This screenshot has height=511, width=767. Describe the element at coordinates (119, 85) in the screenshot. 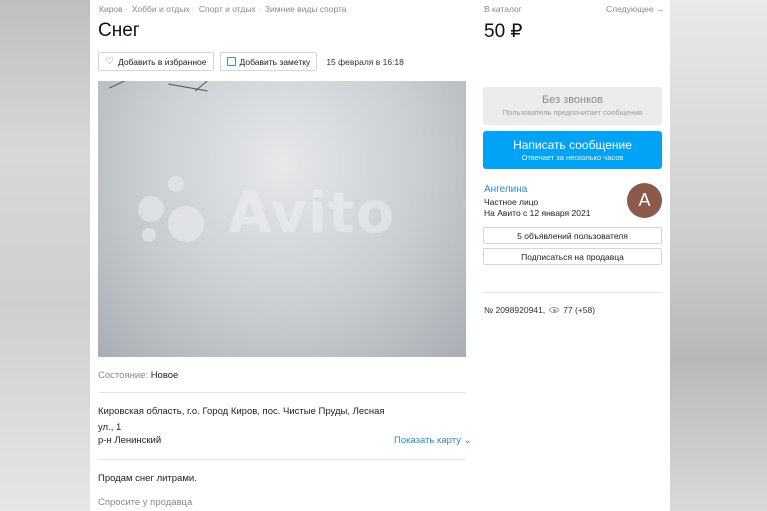

I see `branch-decoration` at that location.